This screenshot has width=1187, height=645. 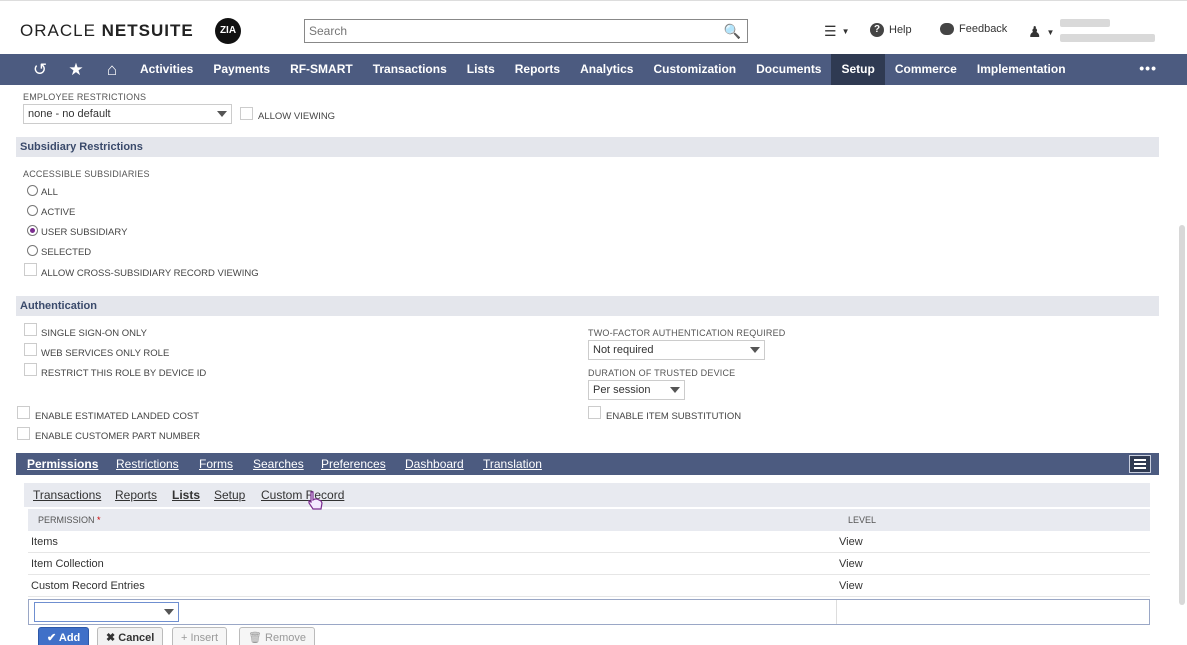 What do you see at coordinates (94, 333) in the screenshot?
I see `sso-only-label: SINGLE SIGN-ON ONLY` at bounding box center [94, 333].